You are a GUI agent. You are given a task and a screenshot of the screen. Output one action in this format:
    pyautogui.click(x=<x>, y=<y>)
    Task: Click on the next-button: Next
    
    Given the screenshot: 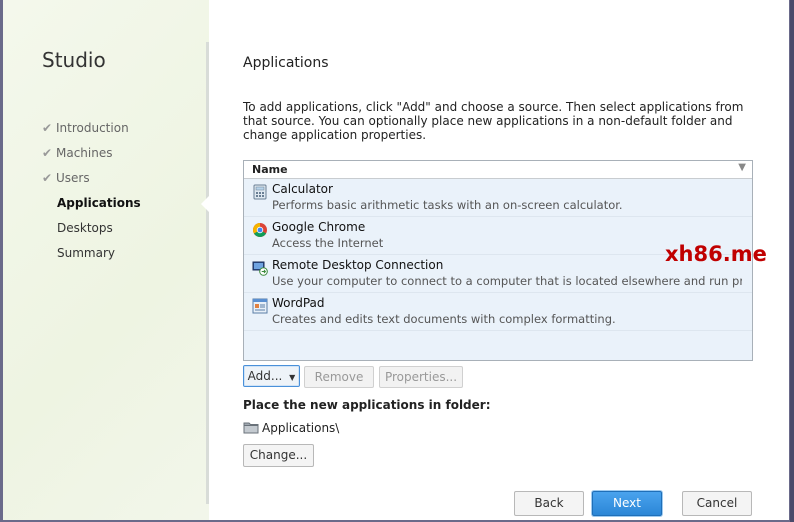 What is the action you would take?
    pyautogui.click(x=627, y=503)
    